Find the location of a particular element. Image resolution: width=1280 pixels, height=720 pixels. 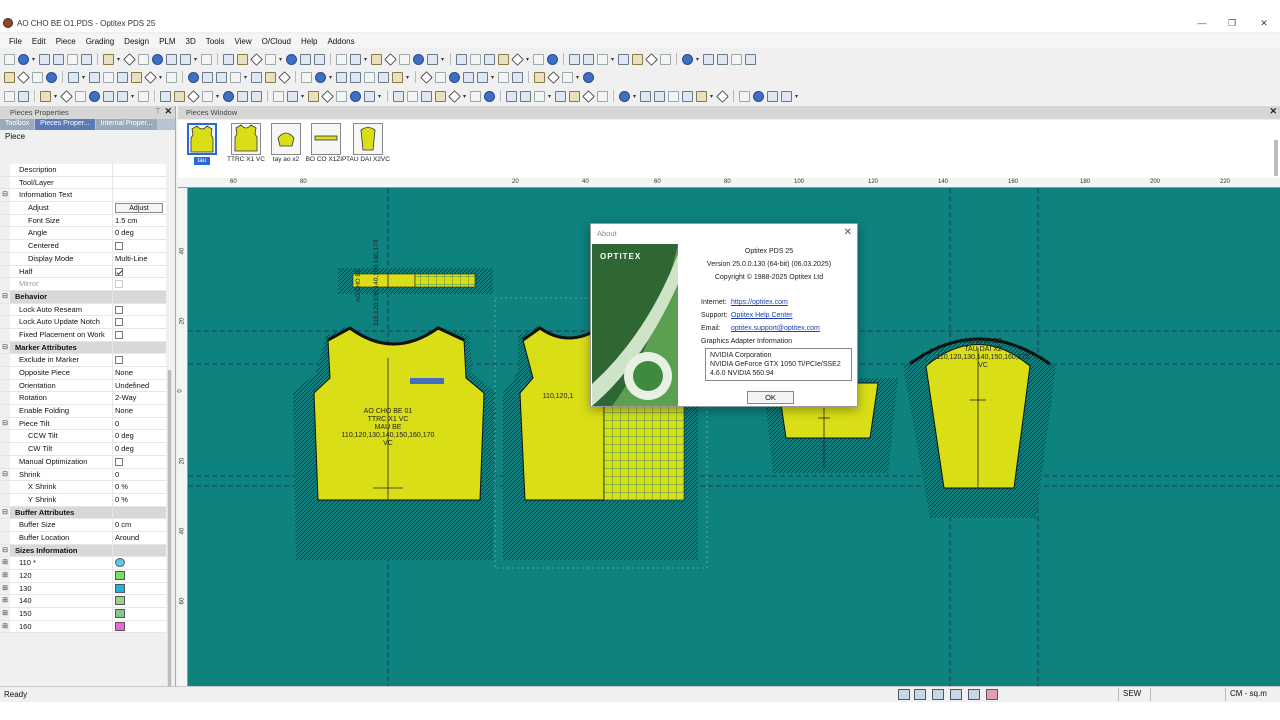

property-row: Buffer Location Around is located at coordinates (83, 538).